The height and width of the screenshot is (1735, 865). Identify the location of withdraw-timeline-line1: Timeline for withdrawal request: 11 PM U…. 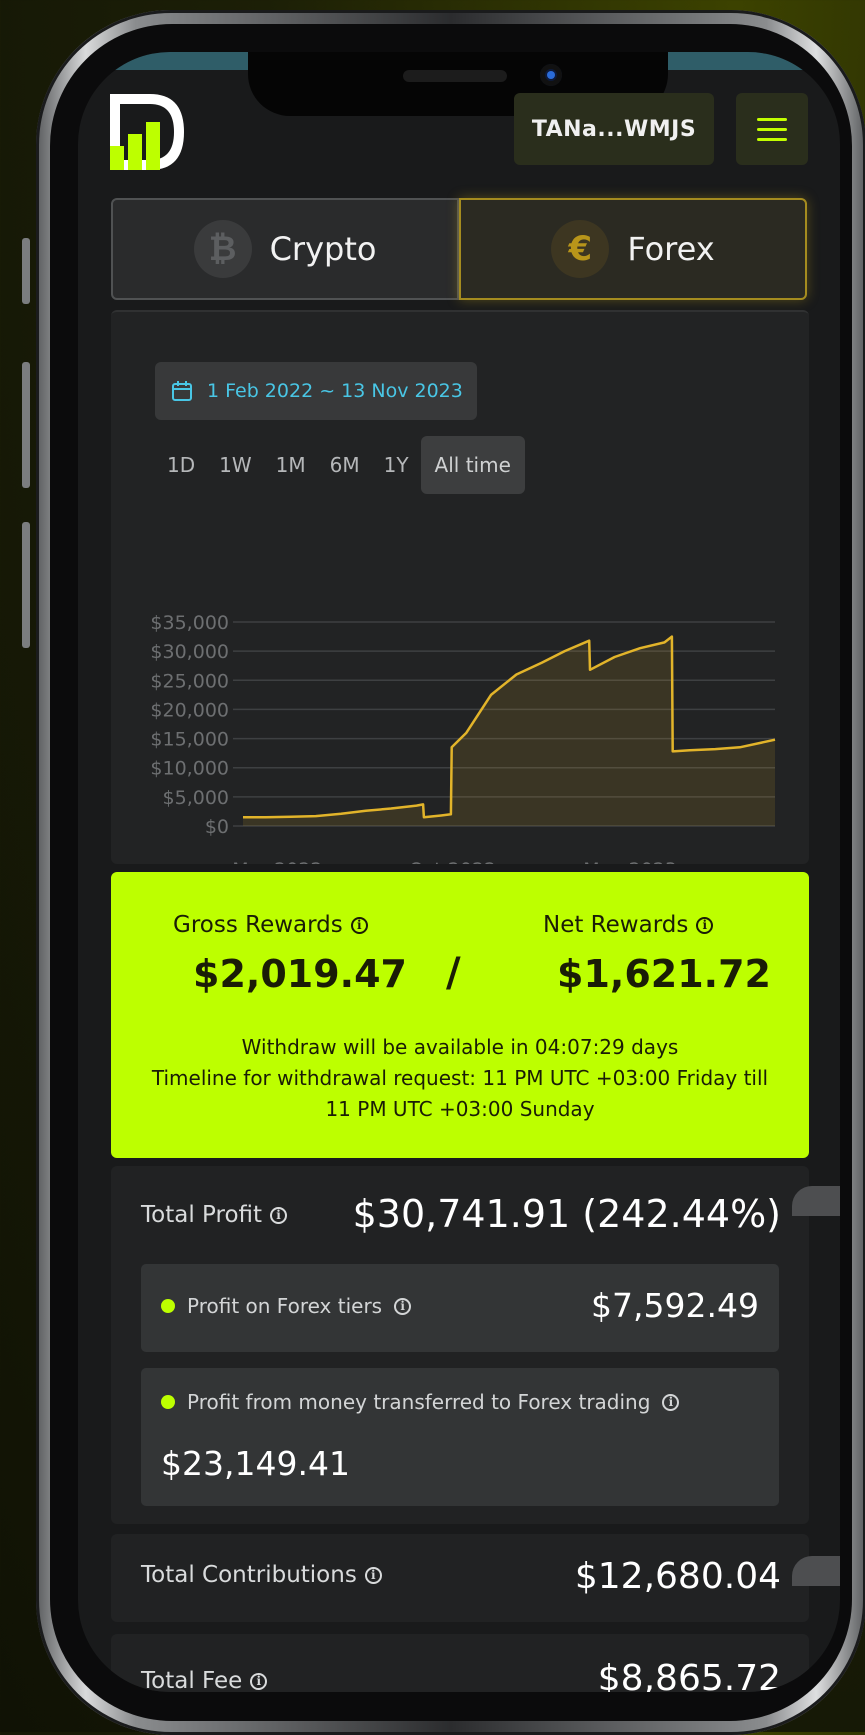
(460, 1078).